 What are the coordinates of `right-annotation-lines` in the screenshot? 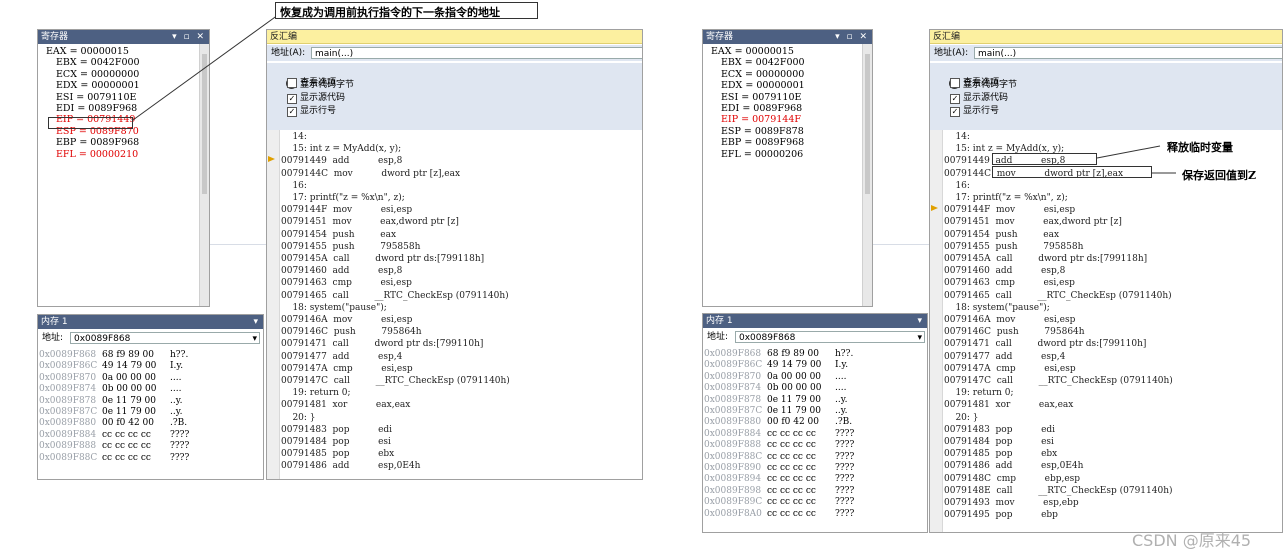 It's located at (1136, 159).